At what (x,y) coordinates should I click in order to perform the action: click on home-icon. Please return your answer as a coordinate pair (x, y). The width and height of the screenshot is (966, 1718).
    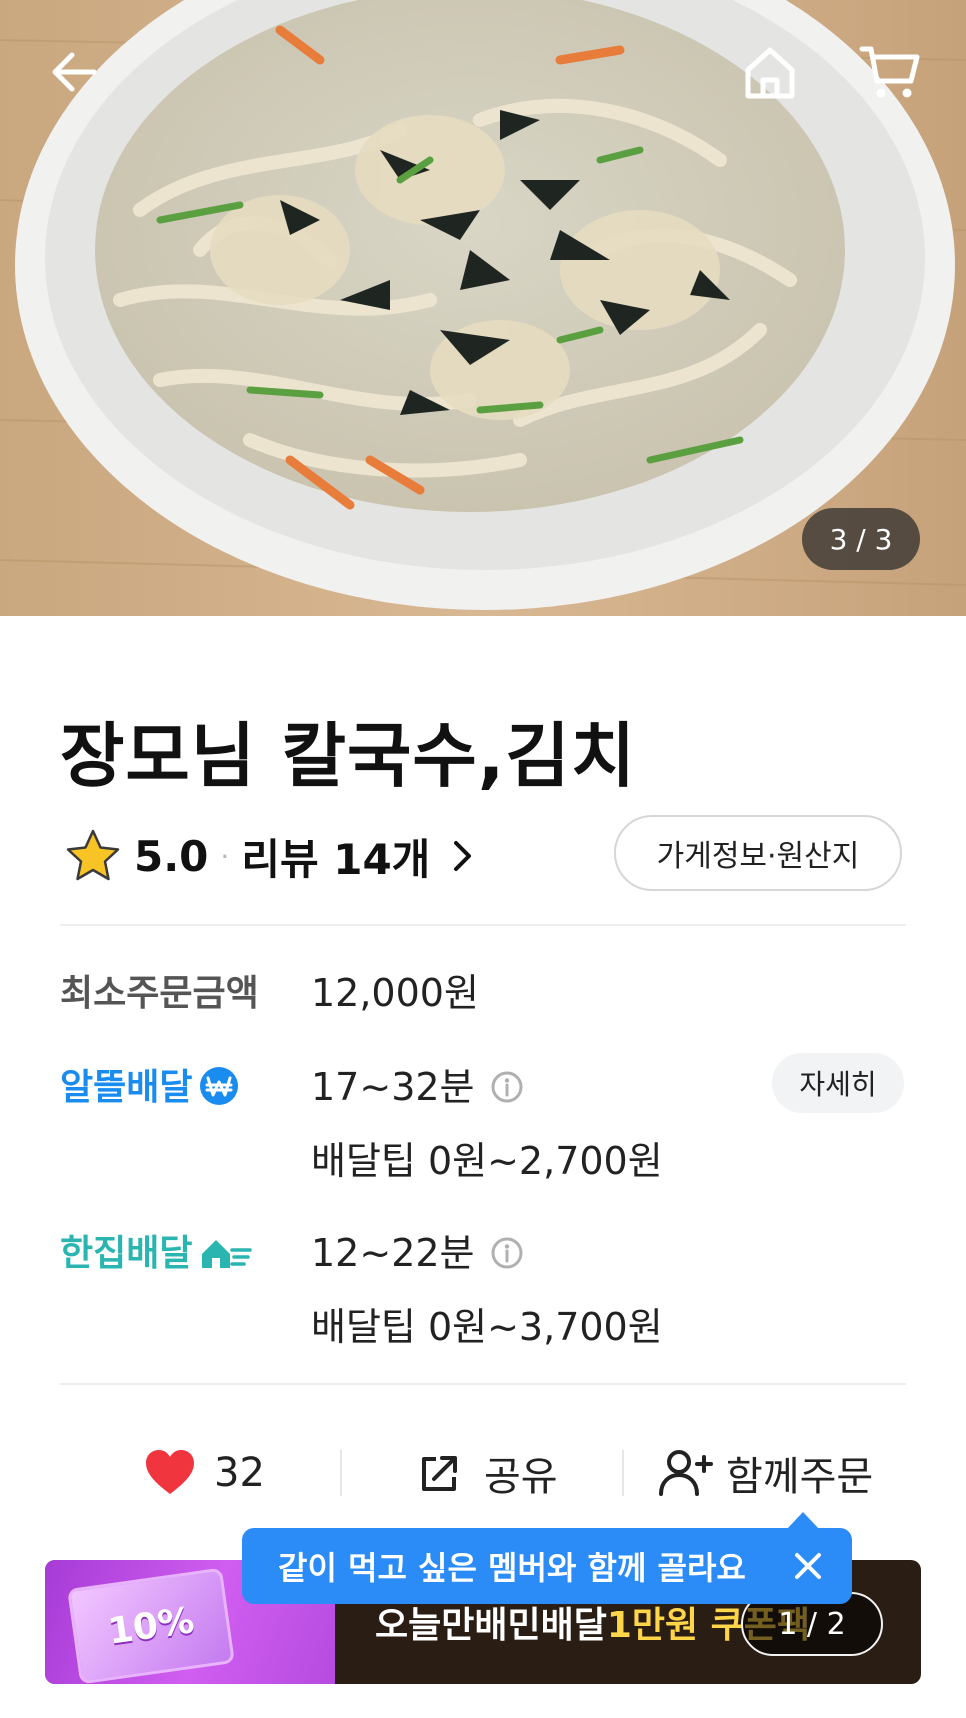
    Looking at the image, I should click on (770, 73).